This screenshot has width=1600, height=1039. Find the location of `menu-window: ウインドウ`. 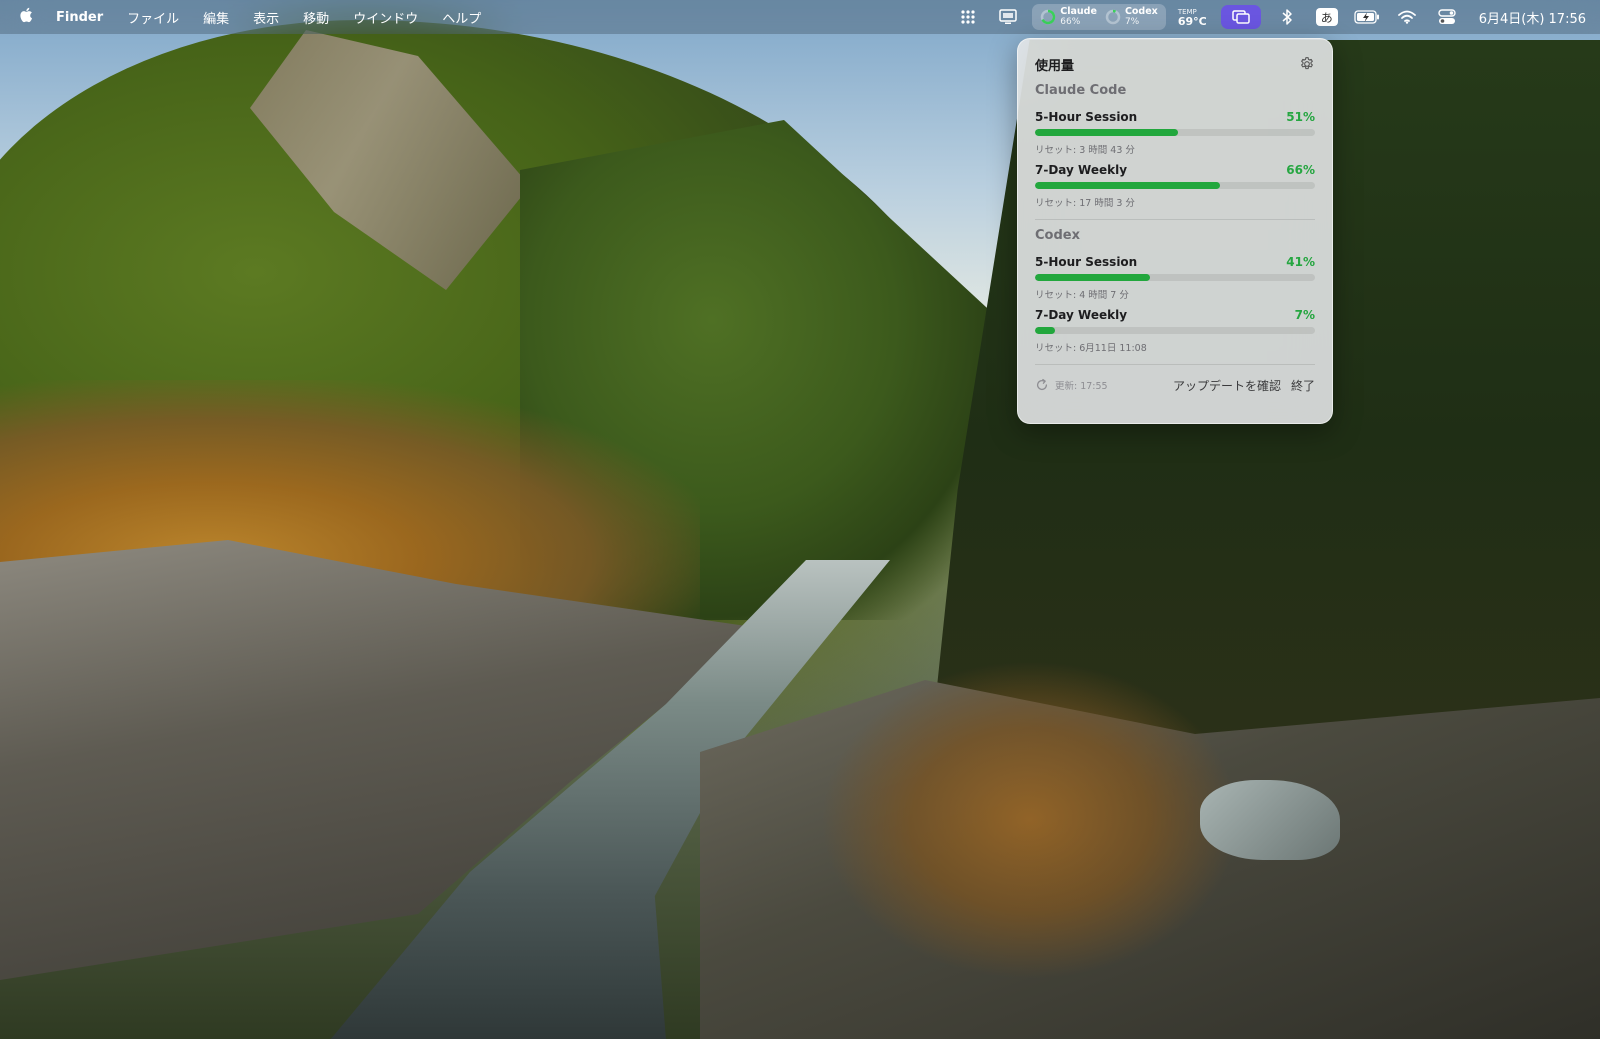

menu-window: ウインドウ is located at coordinates (385, 17).